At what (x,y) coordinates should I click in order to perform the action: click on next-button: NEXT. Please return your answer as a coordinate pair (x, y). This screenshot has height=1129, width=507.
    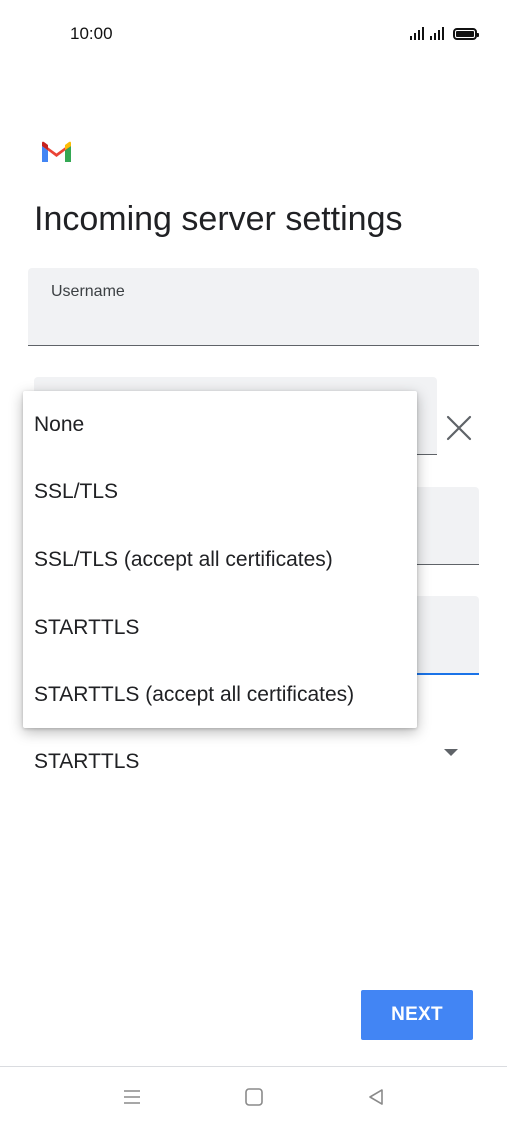
    Looking at the image, I should click on (417, 1015).